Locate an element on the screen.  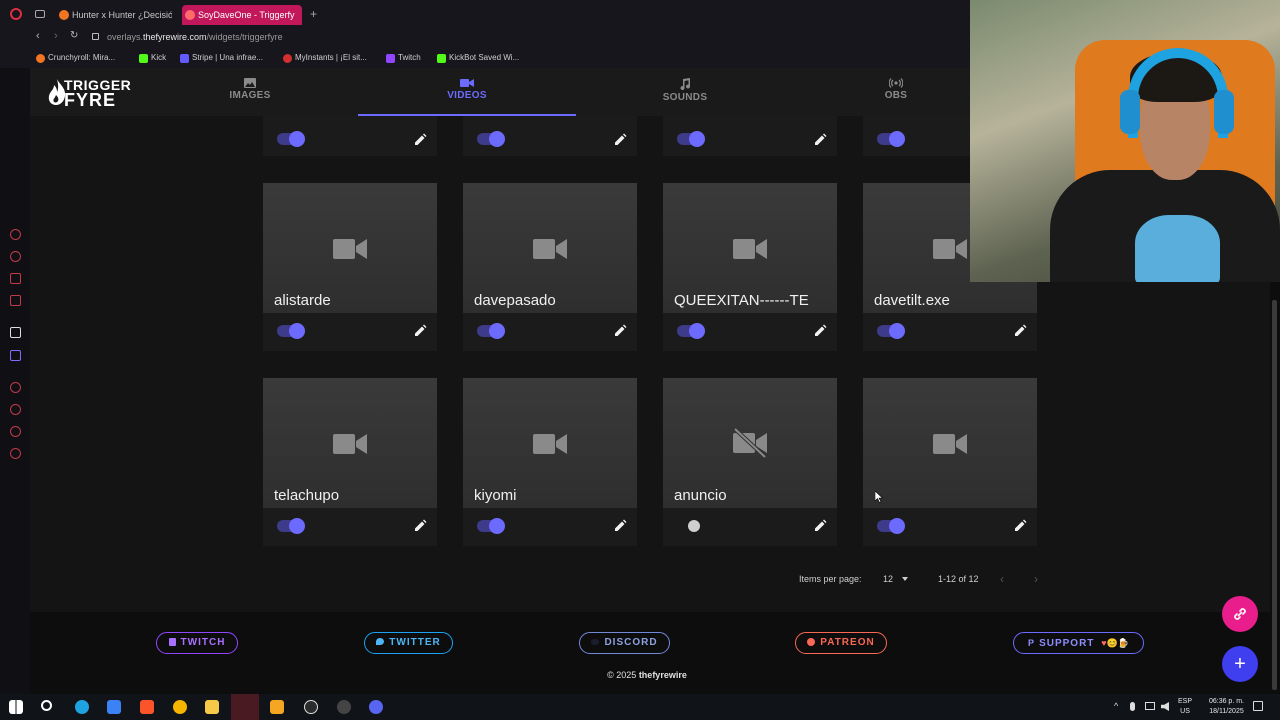
bookmark-kick: Kick is located at coordinates (152, 58).